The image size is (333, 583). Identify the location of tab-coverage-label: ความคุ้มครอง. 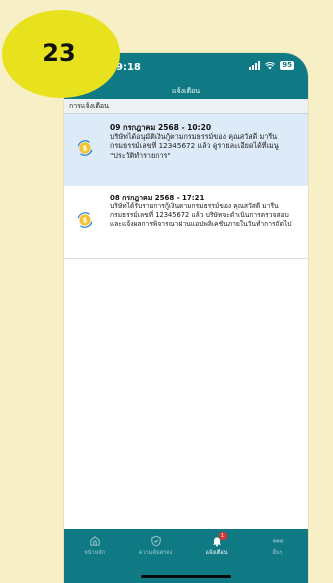
(155, 553).